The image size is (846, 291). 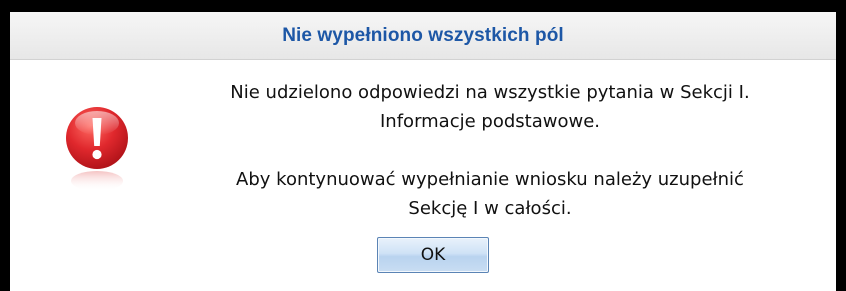 I want to click on dialog-title: Nie wypełniono wszystkich pól, so click(x=423, y=35).